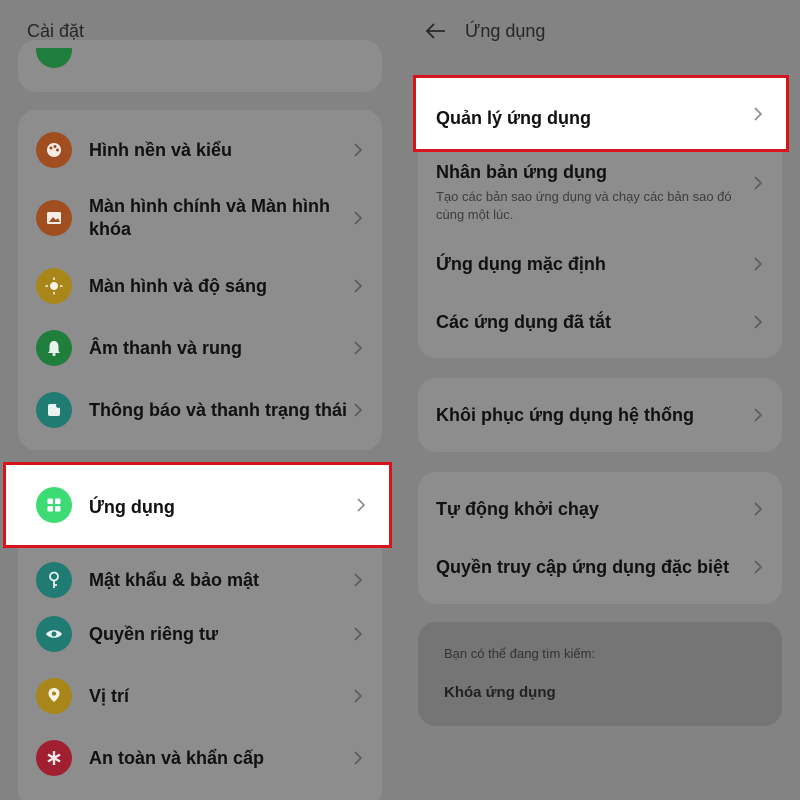 The width and height of the screenshot is (800, 800). What do you see at coordinates (565, 414) in the screenshot?
I see `menu-item-label: Khôi phục ứng dụng hệ thống` at bounding box center [565, 414].